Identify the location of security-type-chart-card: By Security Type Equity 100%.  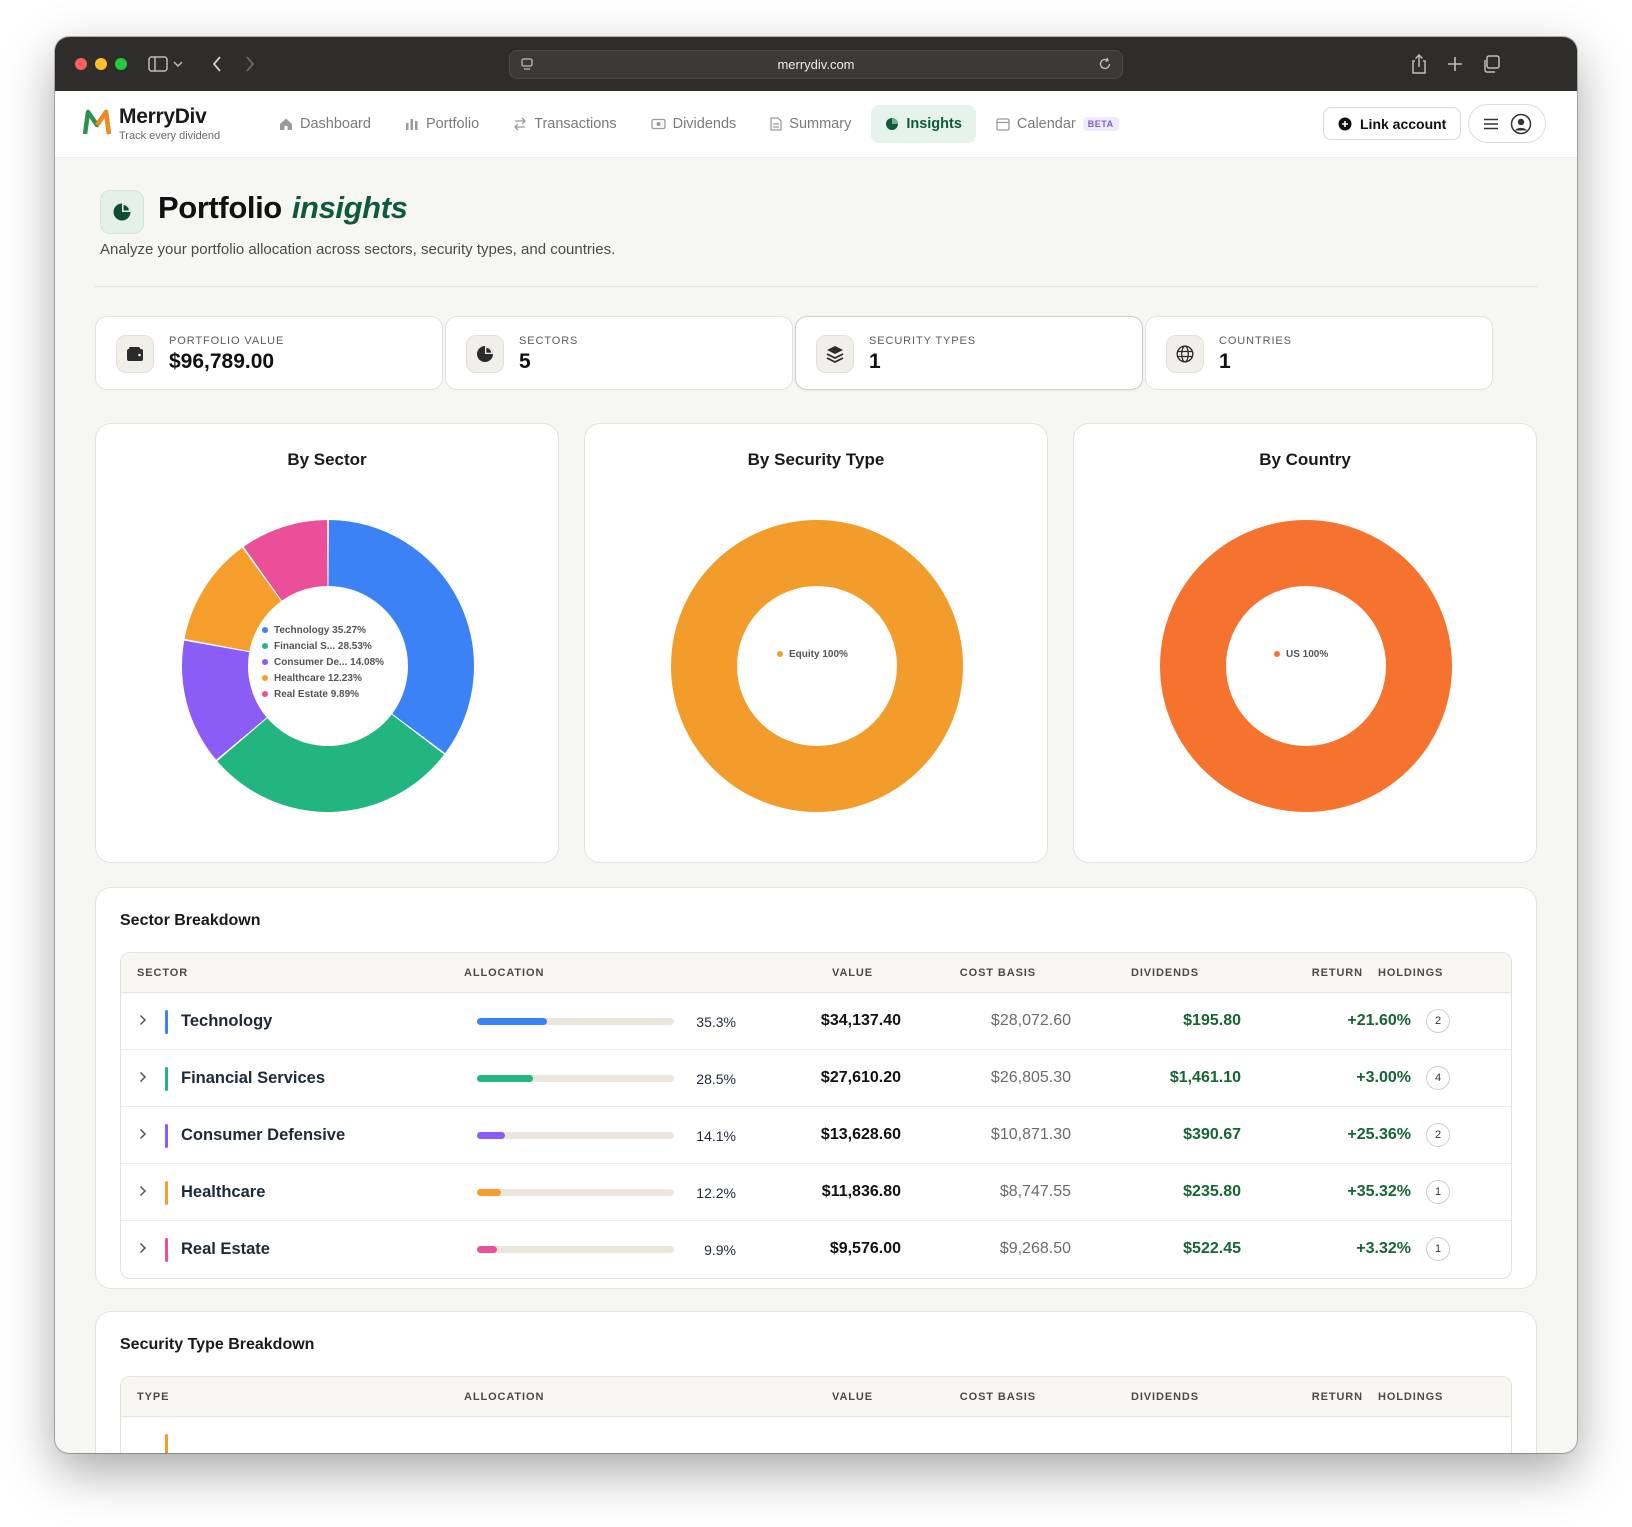
(816, 643).